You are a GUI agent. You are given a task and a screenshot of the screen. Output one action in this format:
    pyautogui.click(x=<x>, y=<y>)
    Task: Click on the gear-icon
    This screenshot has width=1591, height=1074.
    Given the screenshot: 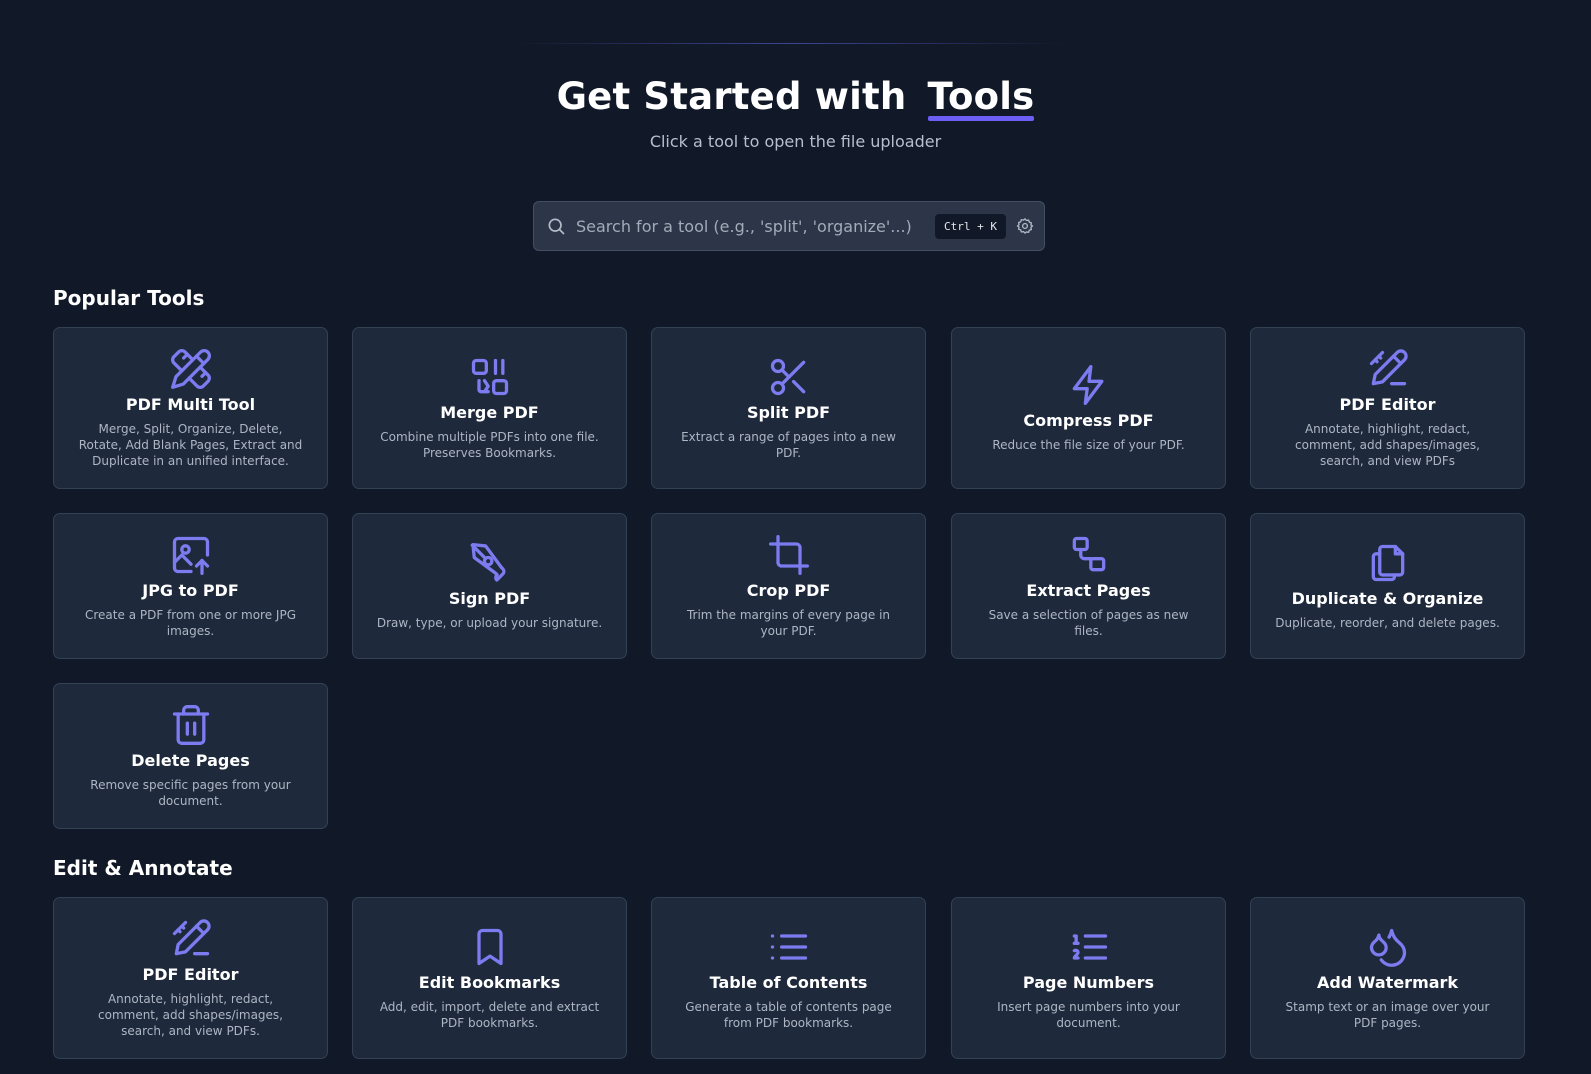 What is the action you would take?
    pyautogui.click(x=1025, y=226)
    